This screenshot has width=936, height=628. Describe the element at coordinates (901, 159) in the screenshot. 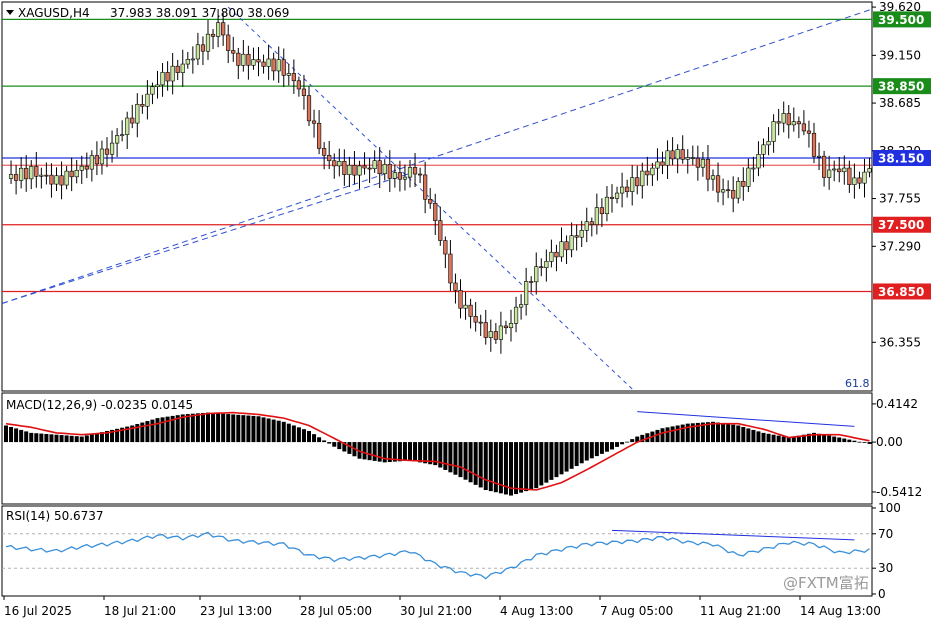

I see `level-price-label: 38.150` at that location.